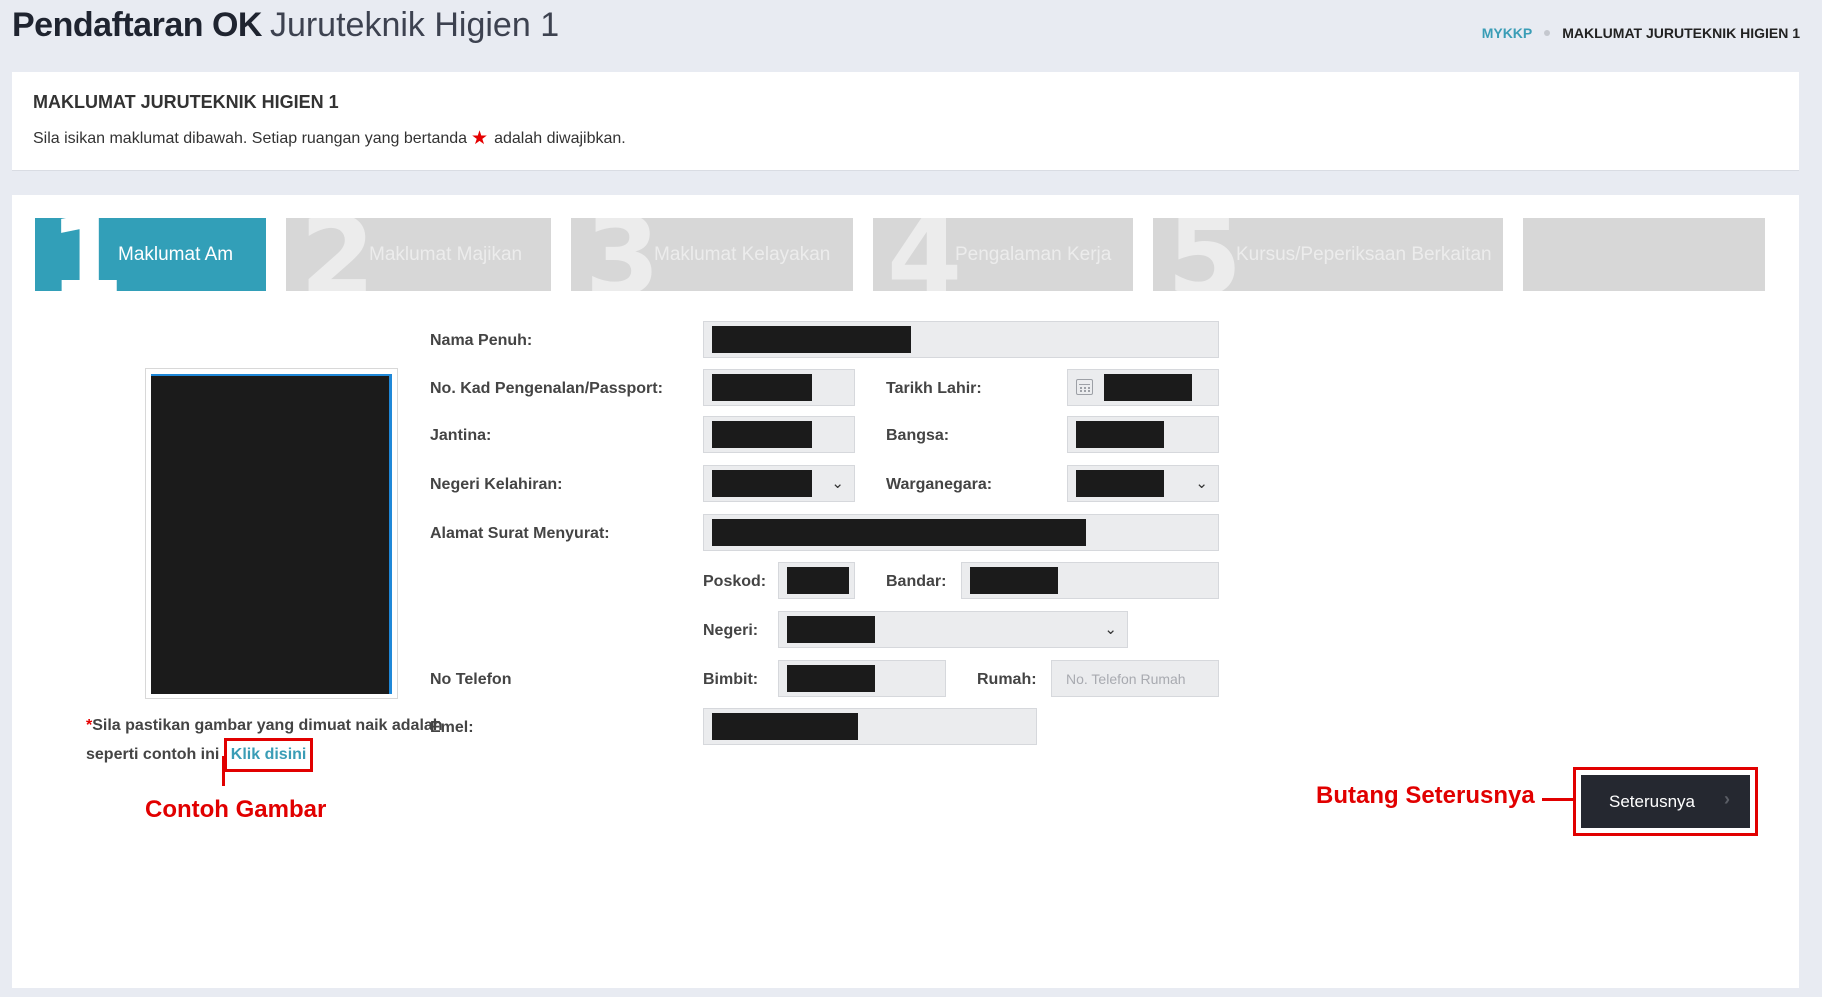 The height and width of the screenshot is (997, 1822). Describe the element at coordinates (1425, 795) in the screenshot. I see `annotation-next-button: Butang Seterusnya` at that location.